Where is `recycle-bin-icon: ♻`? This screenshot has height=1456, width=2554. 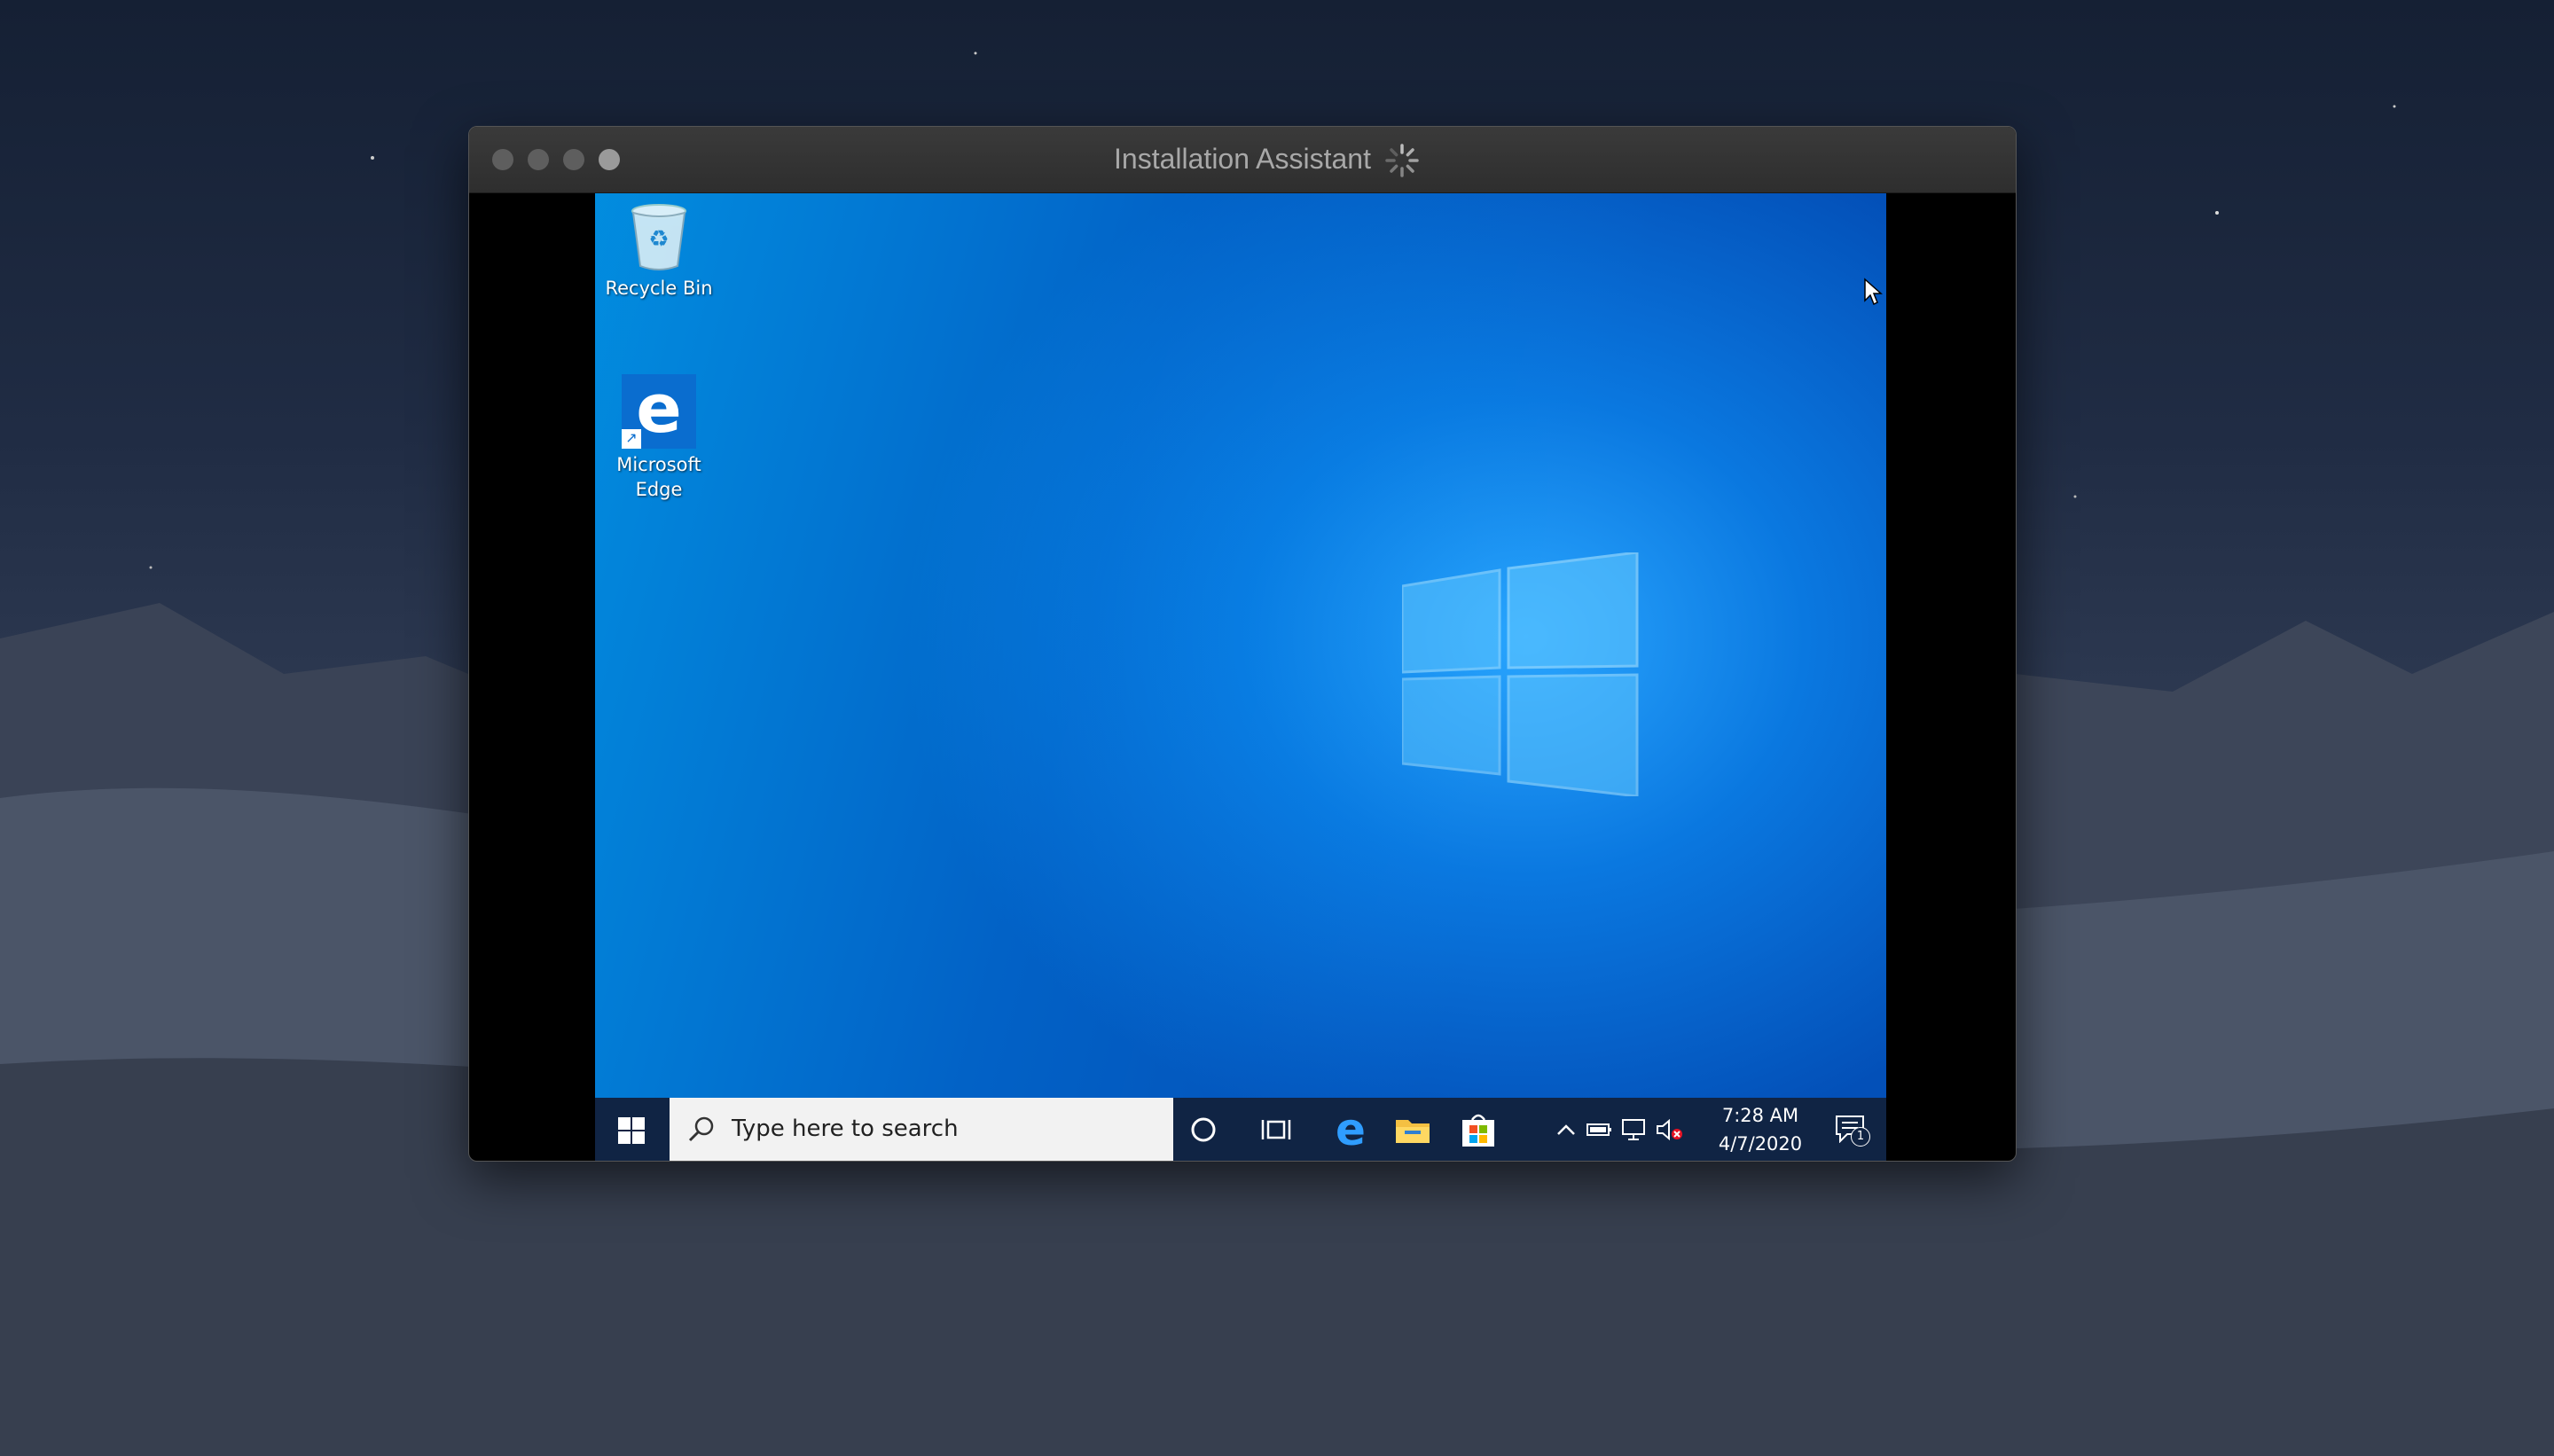
recycle-bin-icon: ♻ is located at coordinates (658, 237).